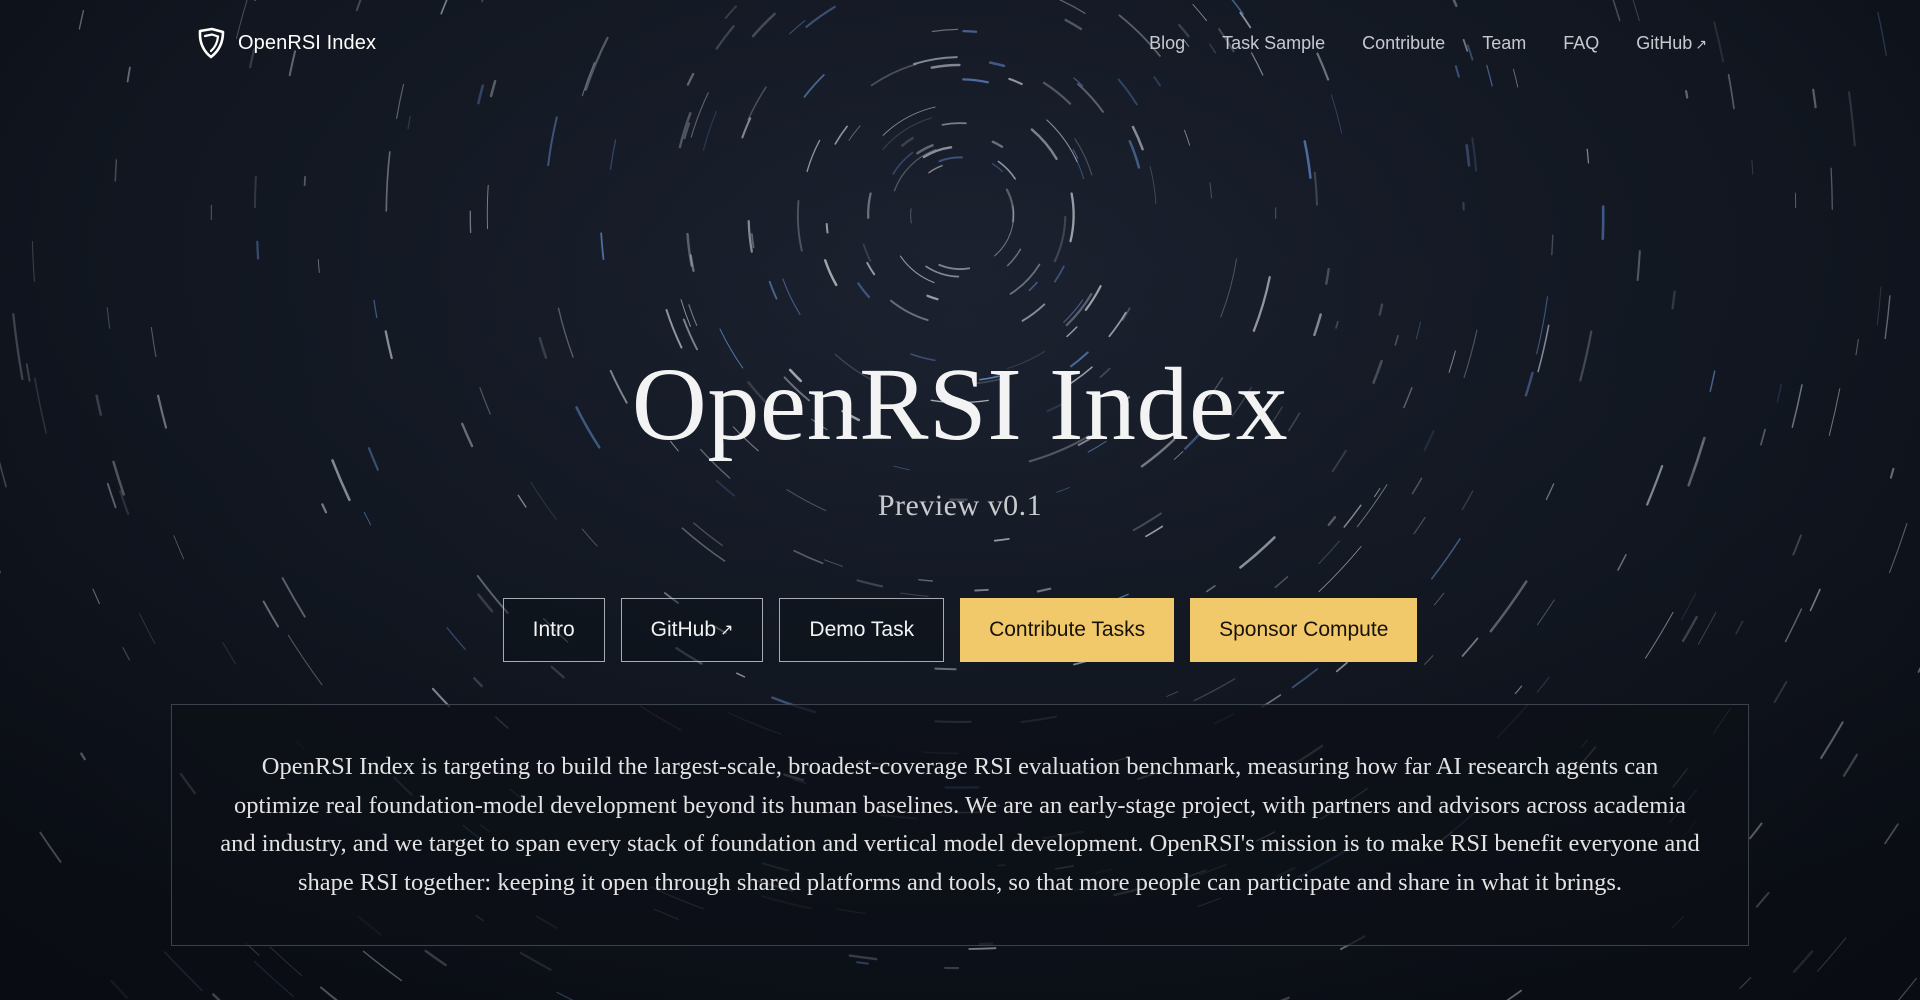 The height and width of the screenshot is (1000, 1920). I want to click on github-button: GitHub ↗, so click(692, 630).